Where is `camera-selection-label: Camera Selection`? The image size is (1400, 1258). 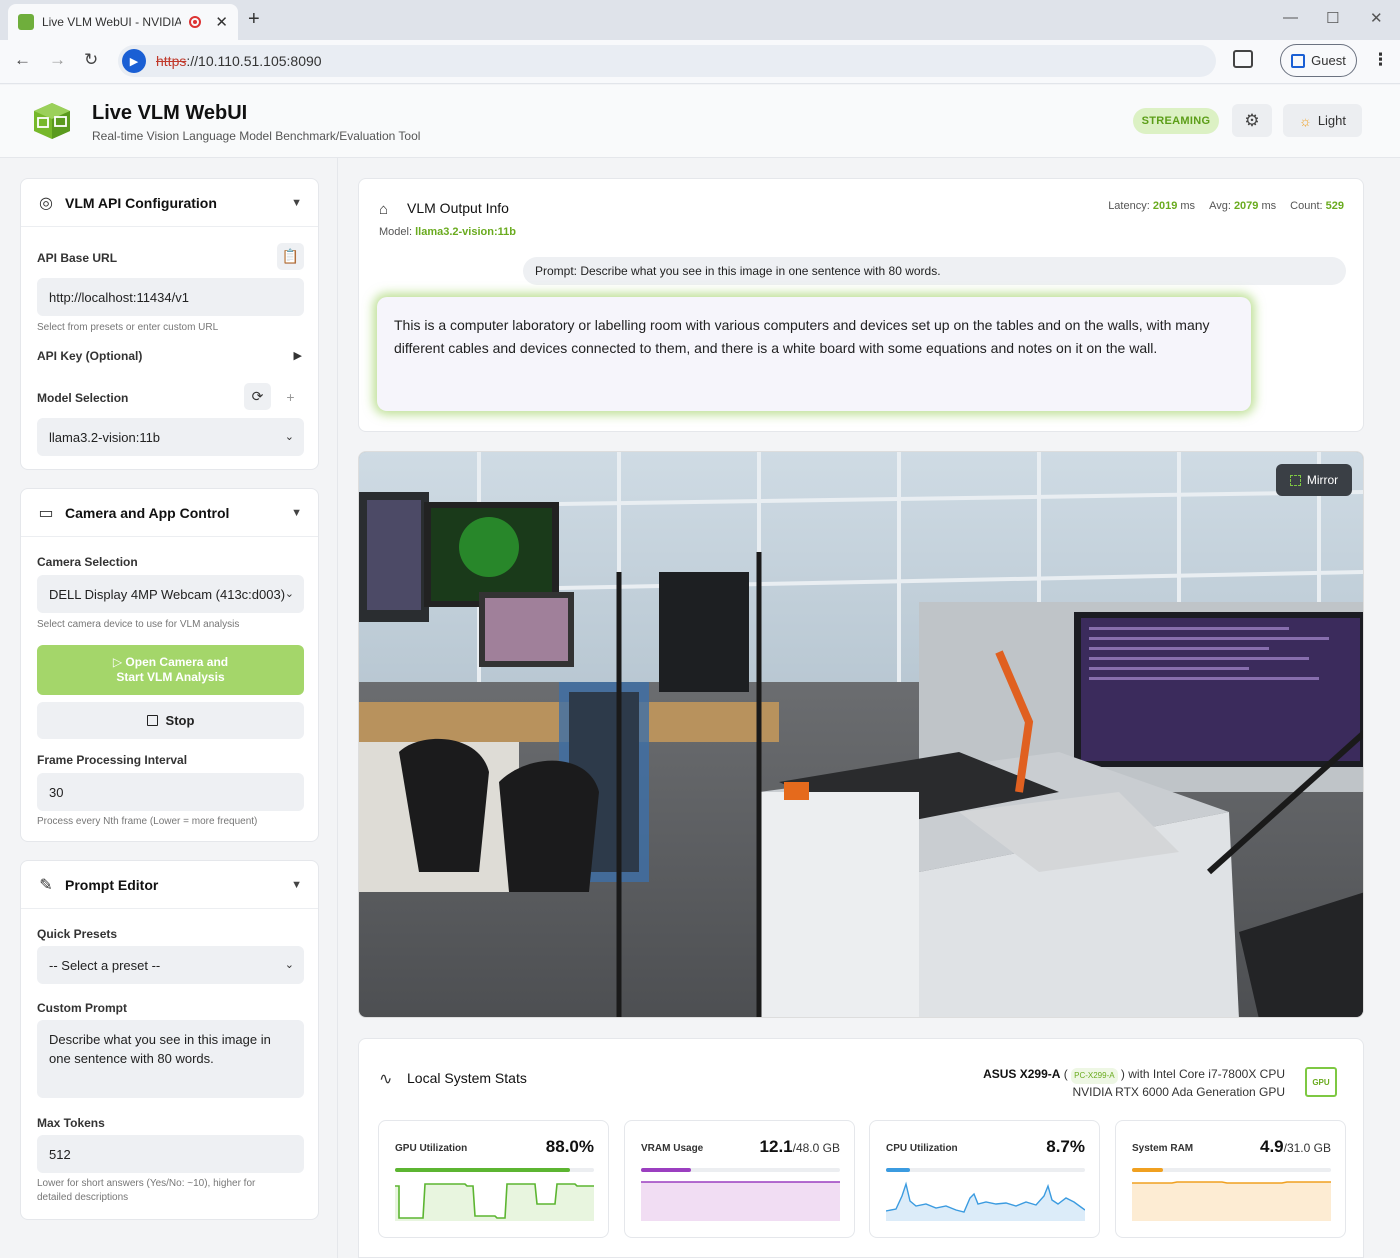
camera-selection-label: Camera Selection is located at coordinates (87, 562).